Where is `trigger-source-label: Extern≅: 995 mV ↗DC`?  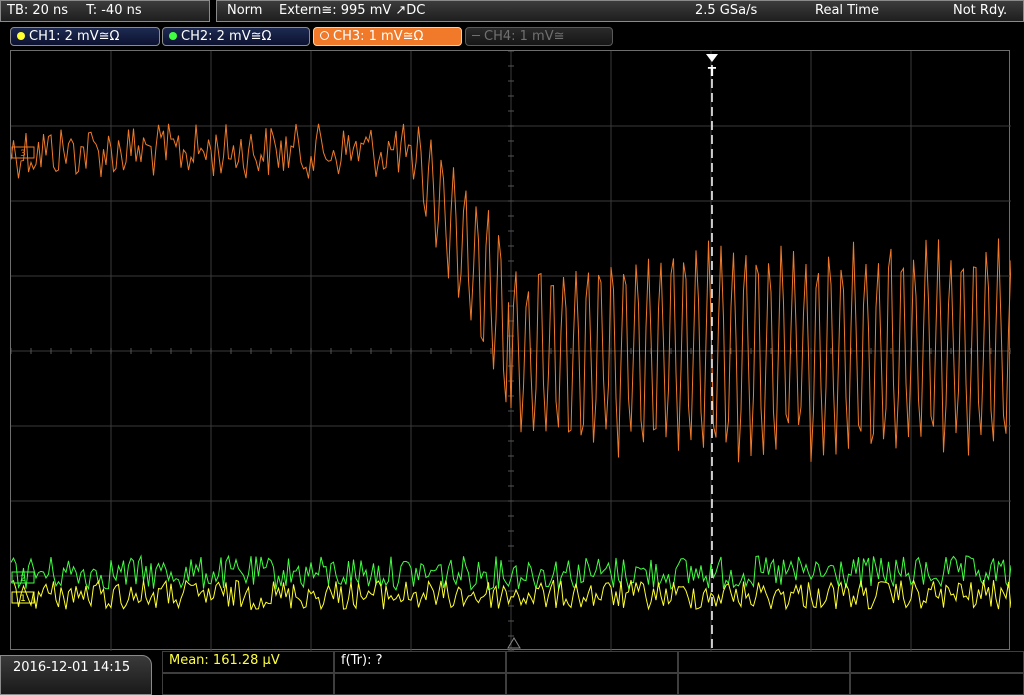 trigger-source-label: Extern≅: 995 mV ↗DC is located at coordinates (352, 10).